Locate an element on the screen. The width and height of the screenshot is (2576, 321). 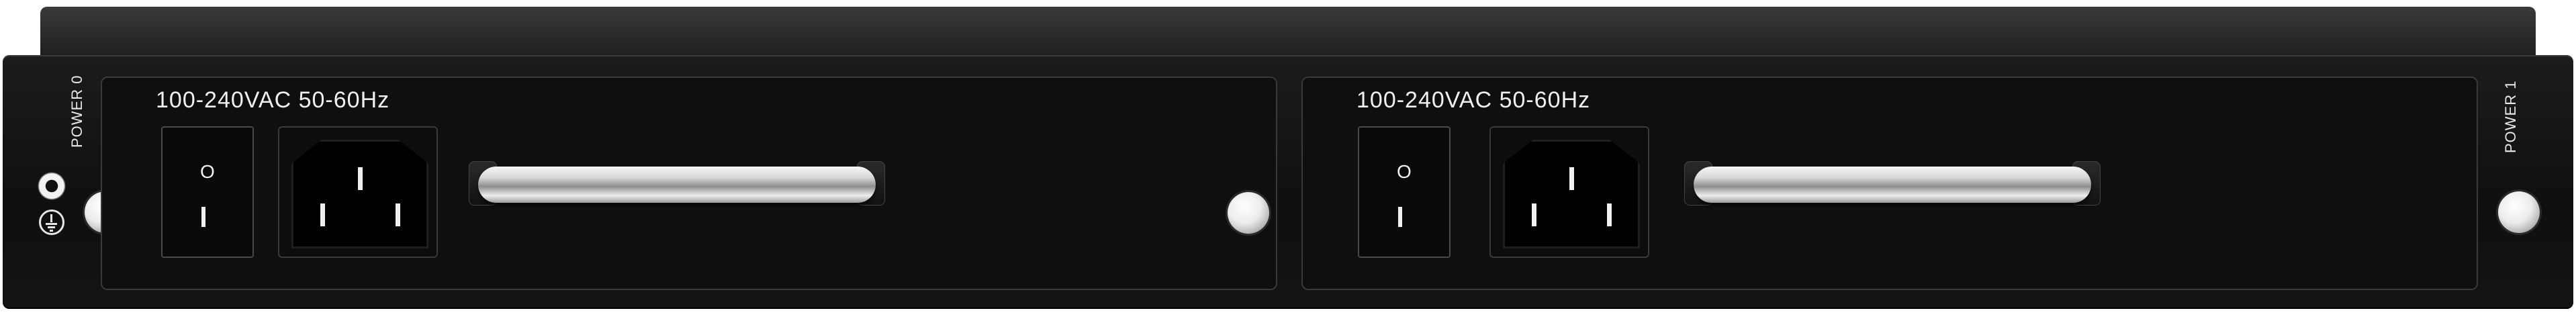
ground-jack-icon is located at coordinates (52, 186).